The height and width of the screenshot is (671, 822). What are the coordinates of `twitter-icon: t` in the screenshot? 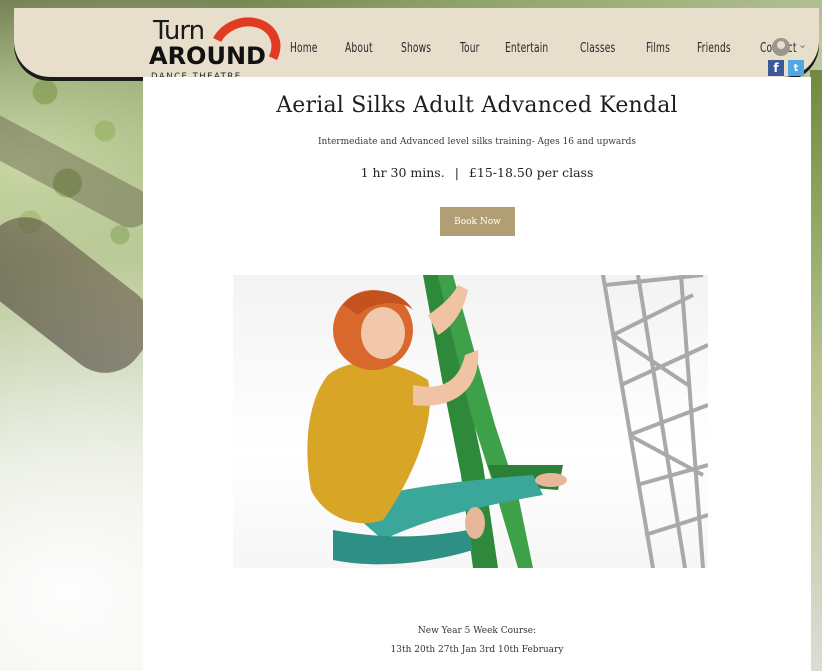 It's located at (796, 68).